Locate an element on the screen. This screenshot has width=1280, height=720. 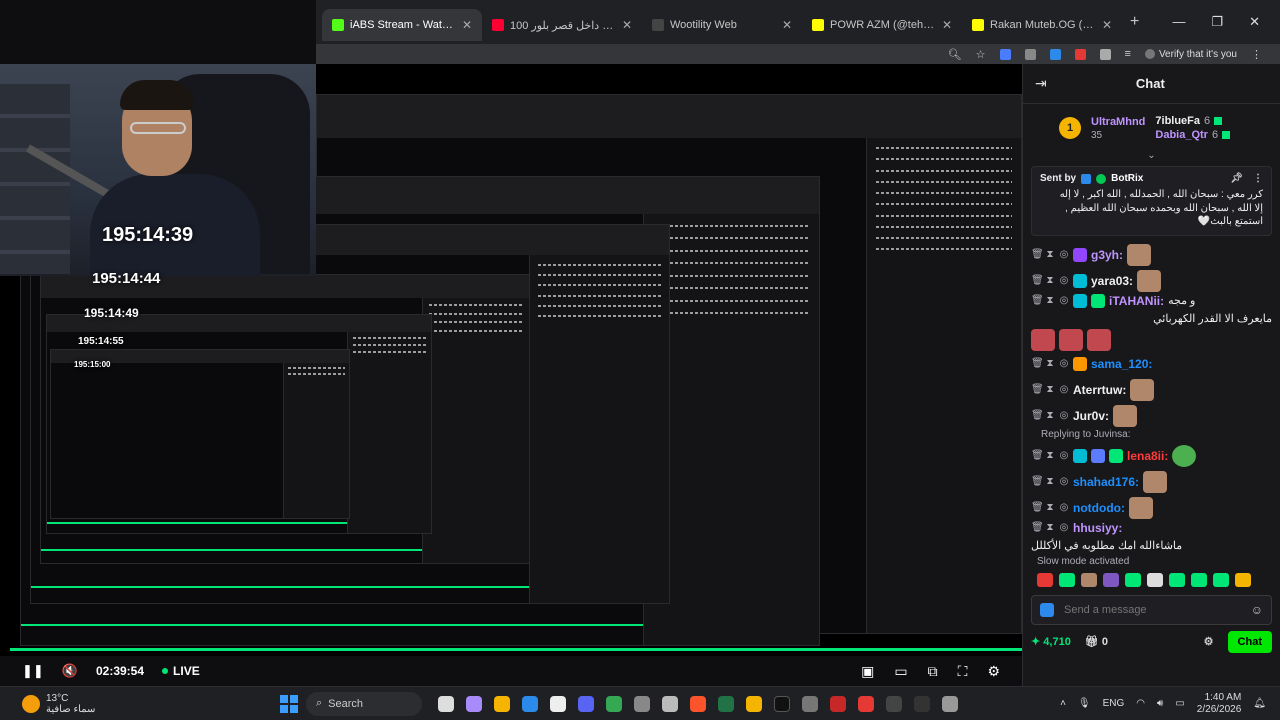
menu-list-icon: ≡ is located at coordinates (1128, 54).